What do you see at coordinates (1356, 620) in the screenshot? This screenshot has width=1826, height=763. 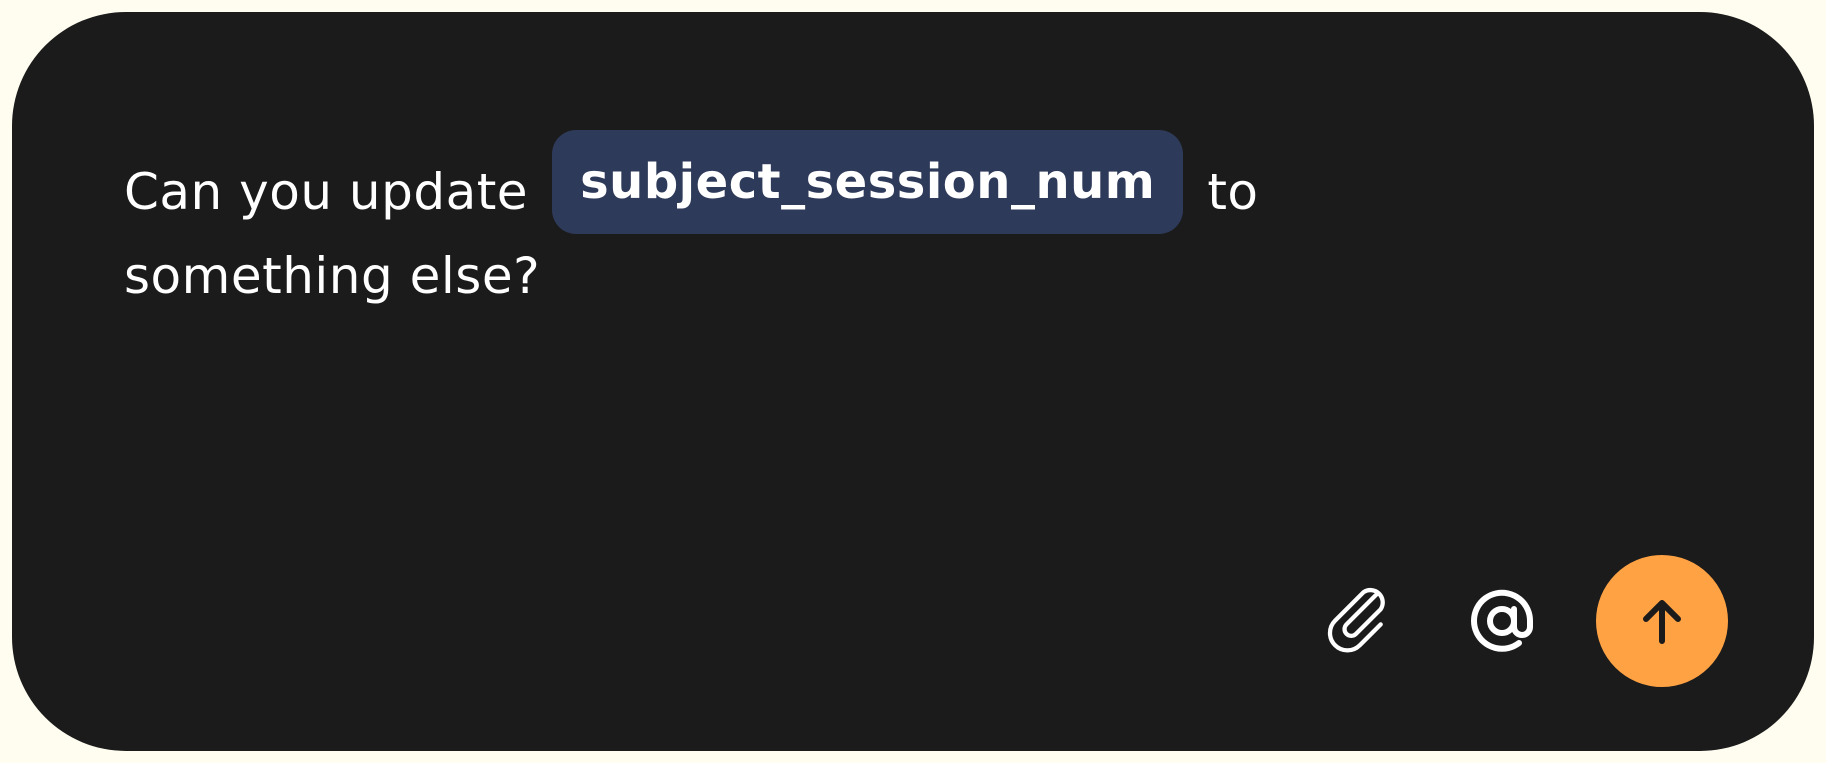 I see `paperclip-icon` at bounding box center [1356, 620].